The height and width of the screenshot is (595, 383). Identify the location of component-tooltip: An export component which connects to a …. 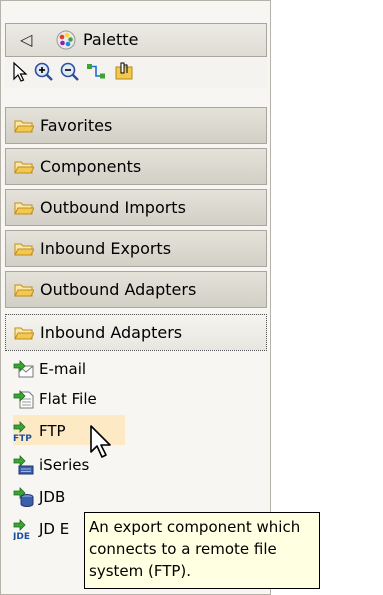
(202, 550).